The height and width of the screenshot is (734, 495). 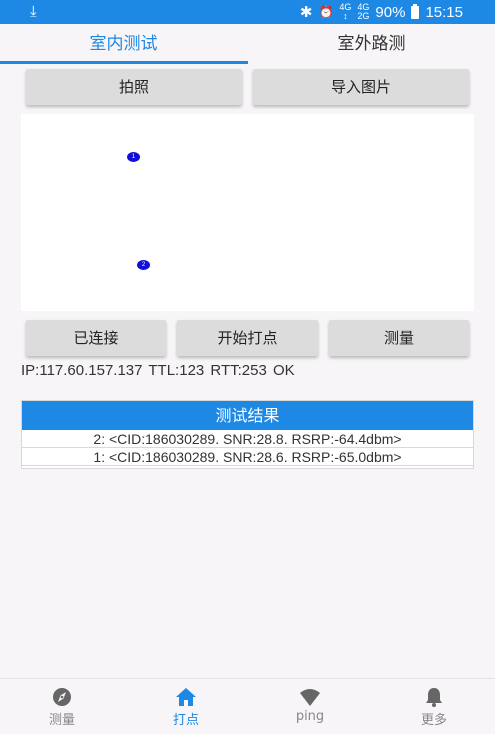 What do you see at coordinates (61, 720) in the screenshot?
I see `nav-label: 测量` at bounding box center [61, 720].